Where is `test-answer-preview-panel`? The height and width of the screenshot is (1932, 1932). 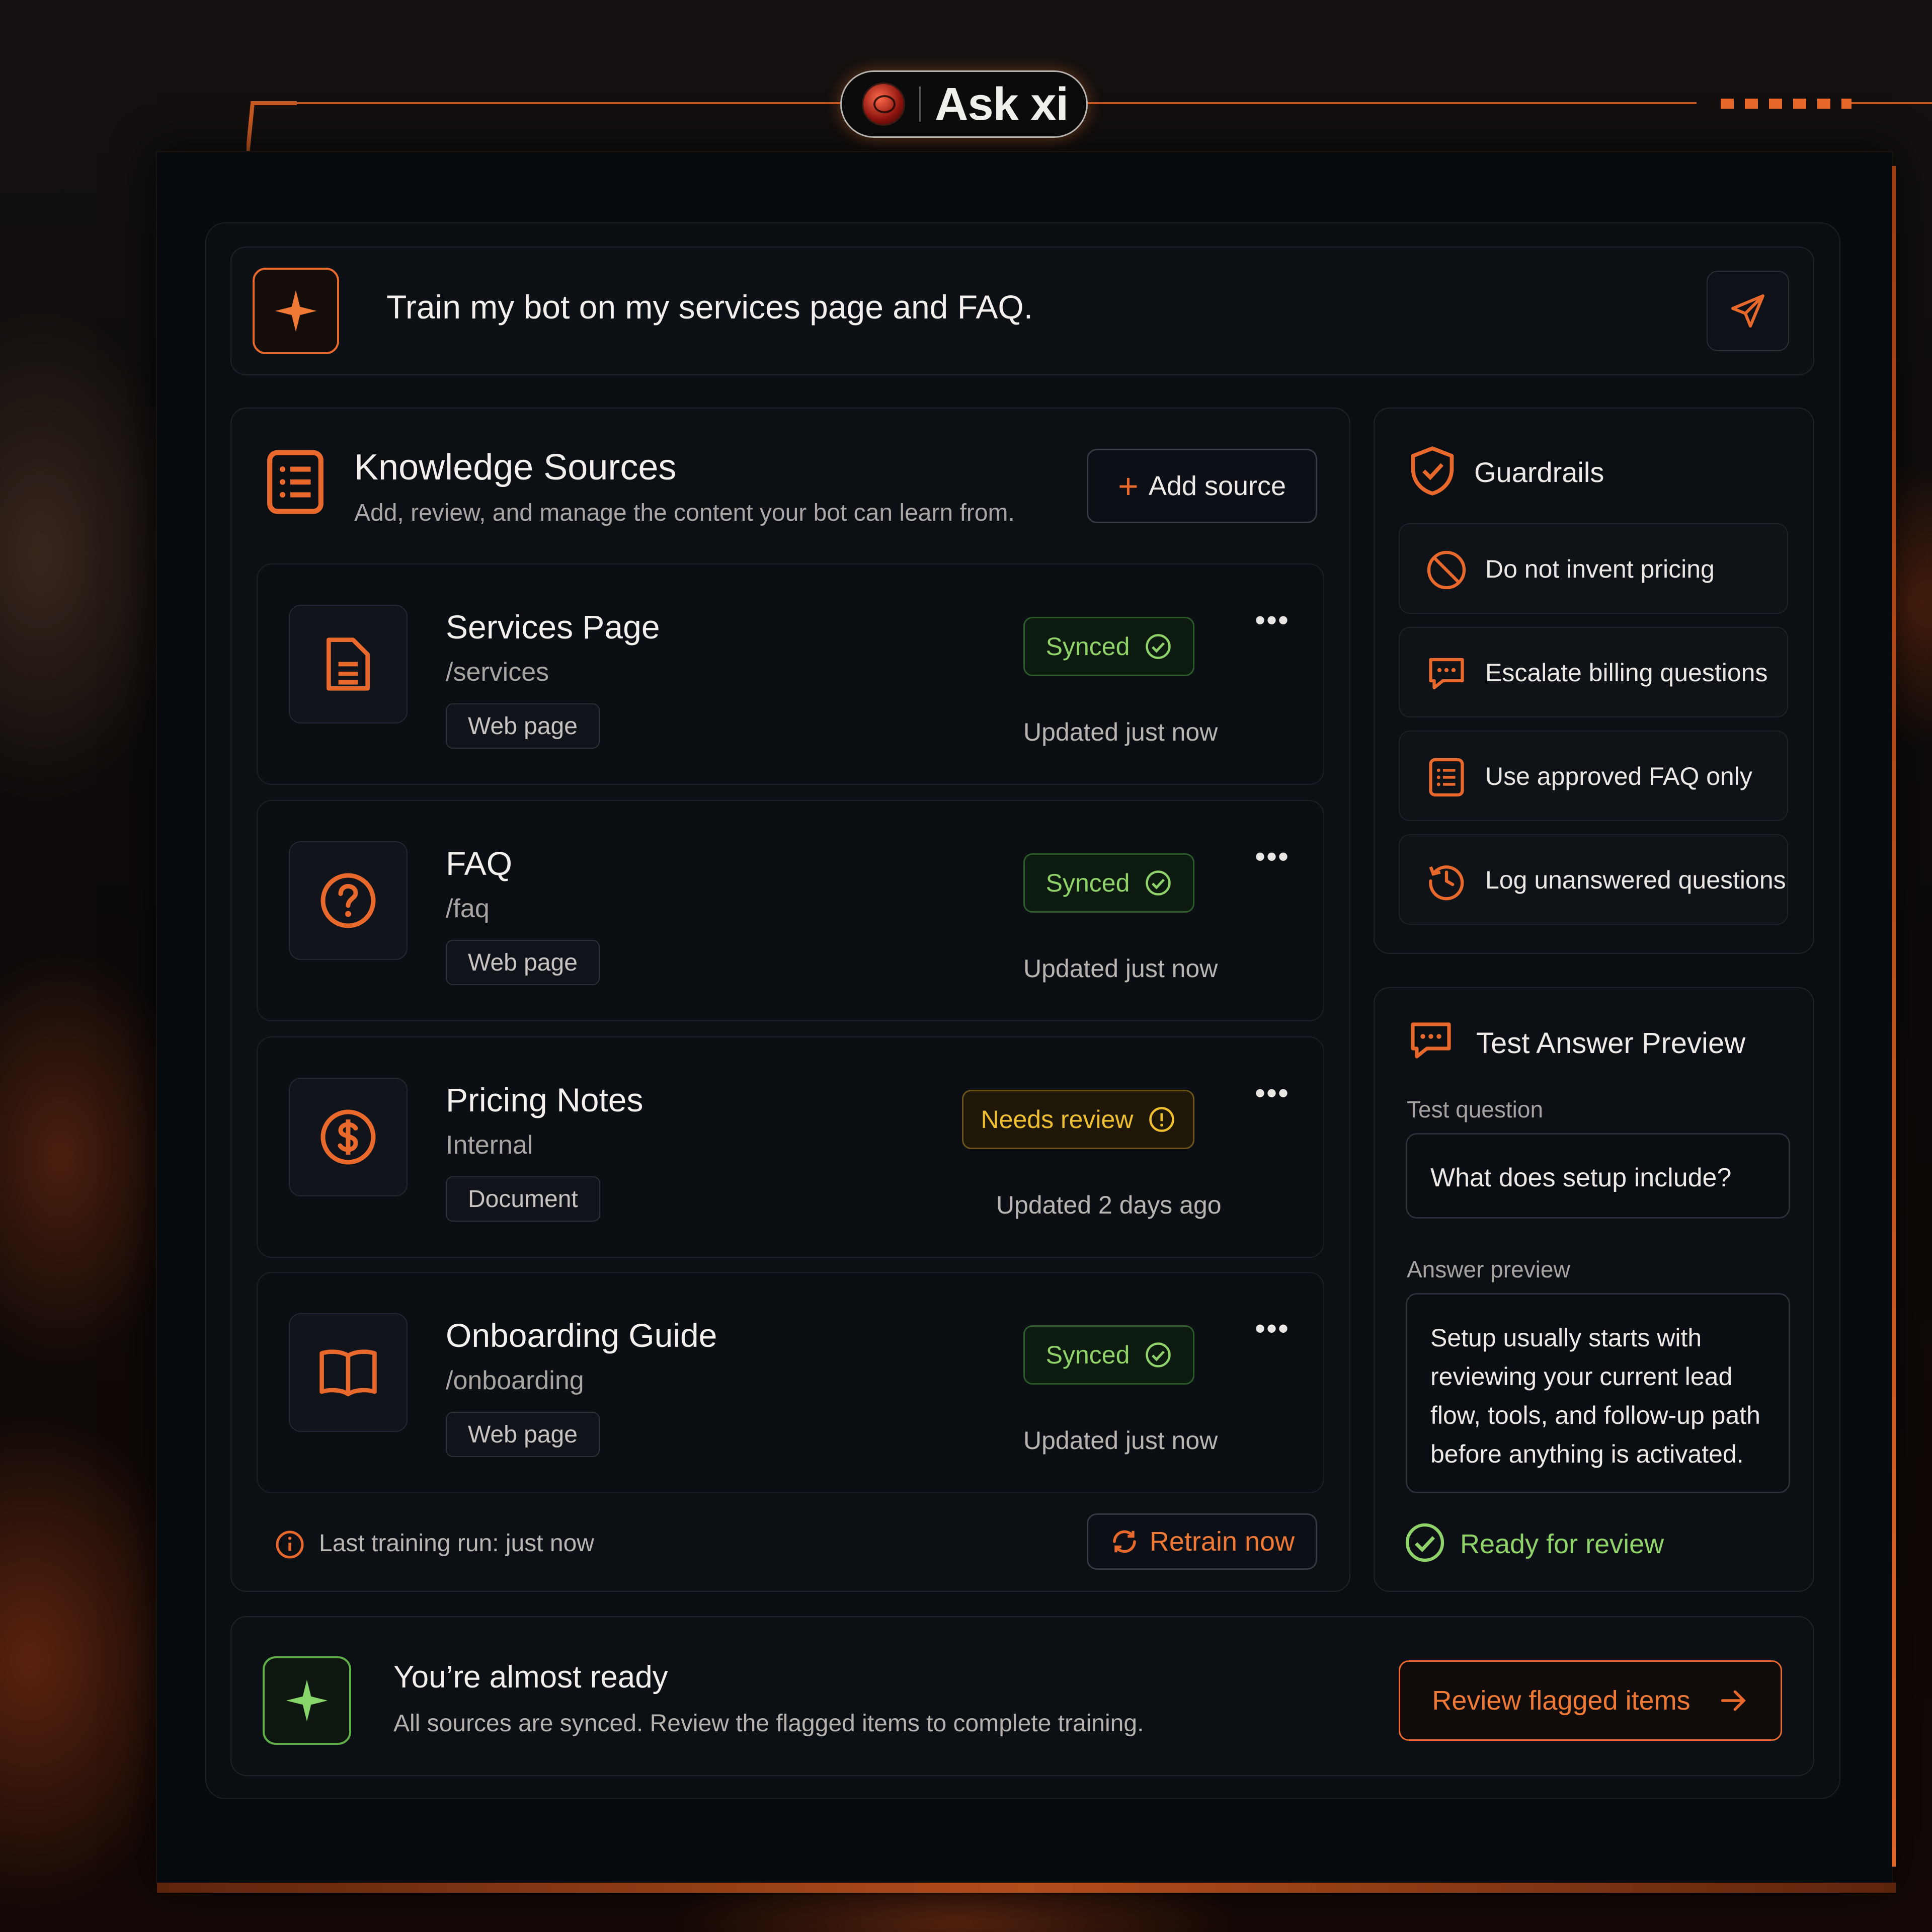 test-answer-preview-panel is located at coordinates (1594, 1289).